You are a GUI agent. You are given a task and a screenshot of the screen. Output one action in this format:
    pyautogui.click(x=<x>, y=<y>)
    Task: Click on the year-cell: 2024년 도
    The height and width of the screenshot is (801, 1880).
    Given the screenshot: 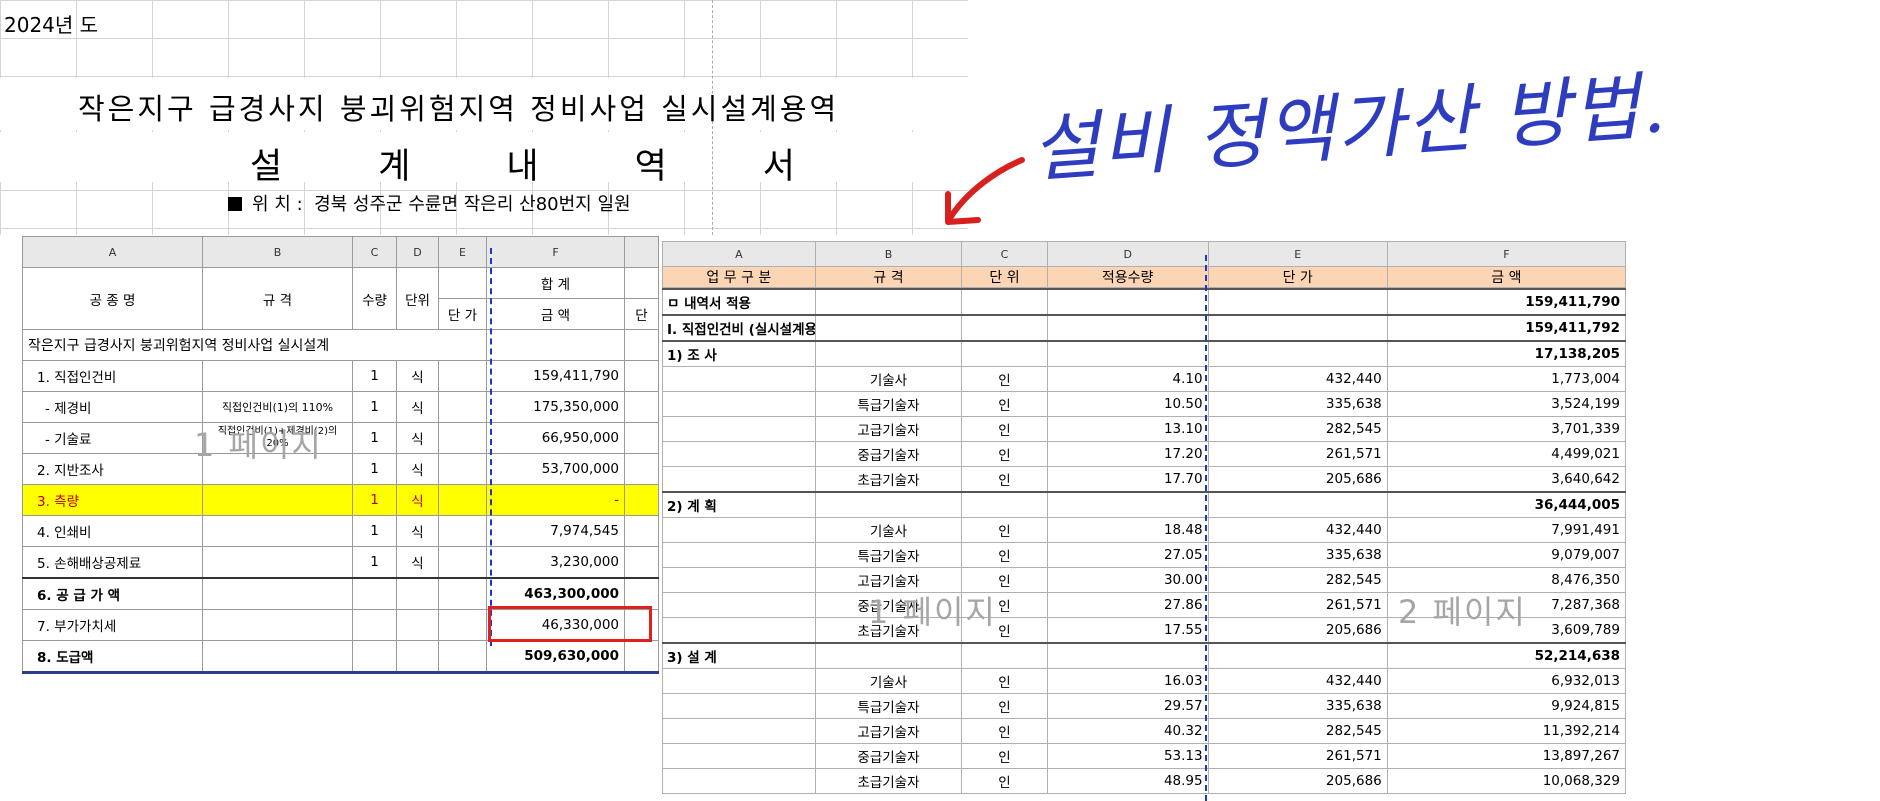 What is the action you would take?
    pyautogui.click(x=51, y=23)
    